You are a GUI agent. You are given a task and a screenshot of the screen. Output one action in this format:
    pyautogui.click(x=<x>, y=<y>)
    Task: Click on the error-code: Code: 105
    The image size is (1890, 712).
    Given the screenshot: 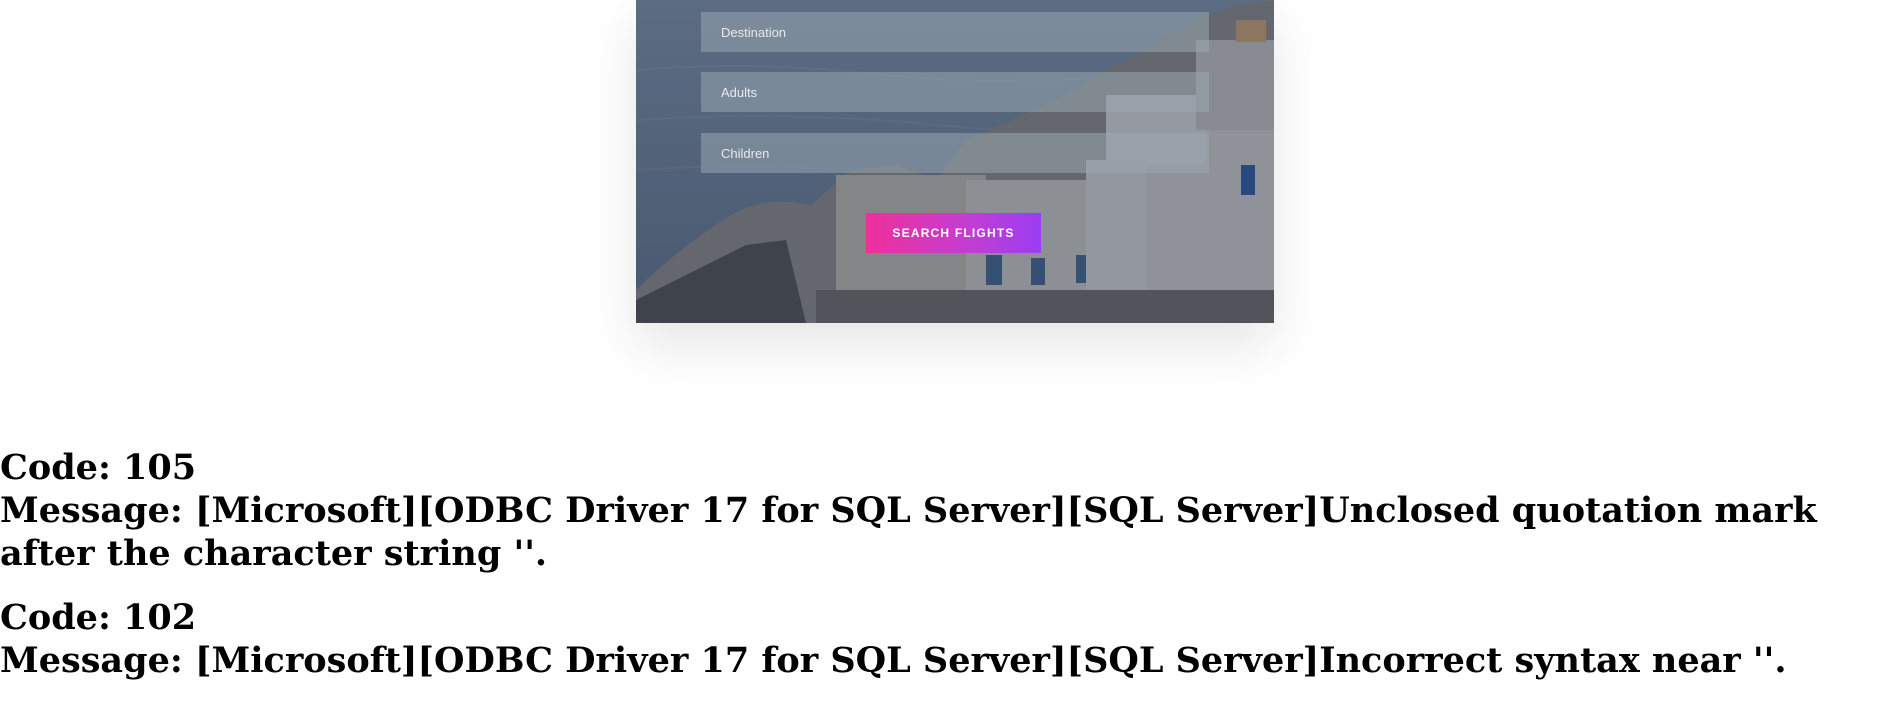 What is the action you would take?
    pyautogui.click(x=98, y=467)
    